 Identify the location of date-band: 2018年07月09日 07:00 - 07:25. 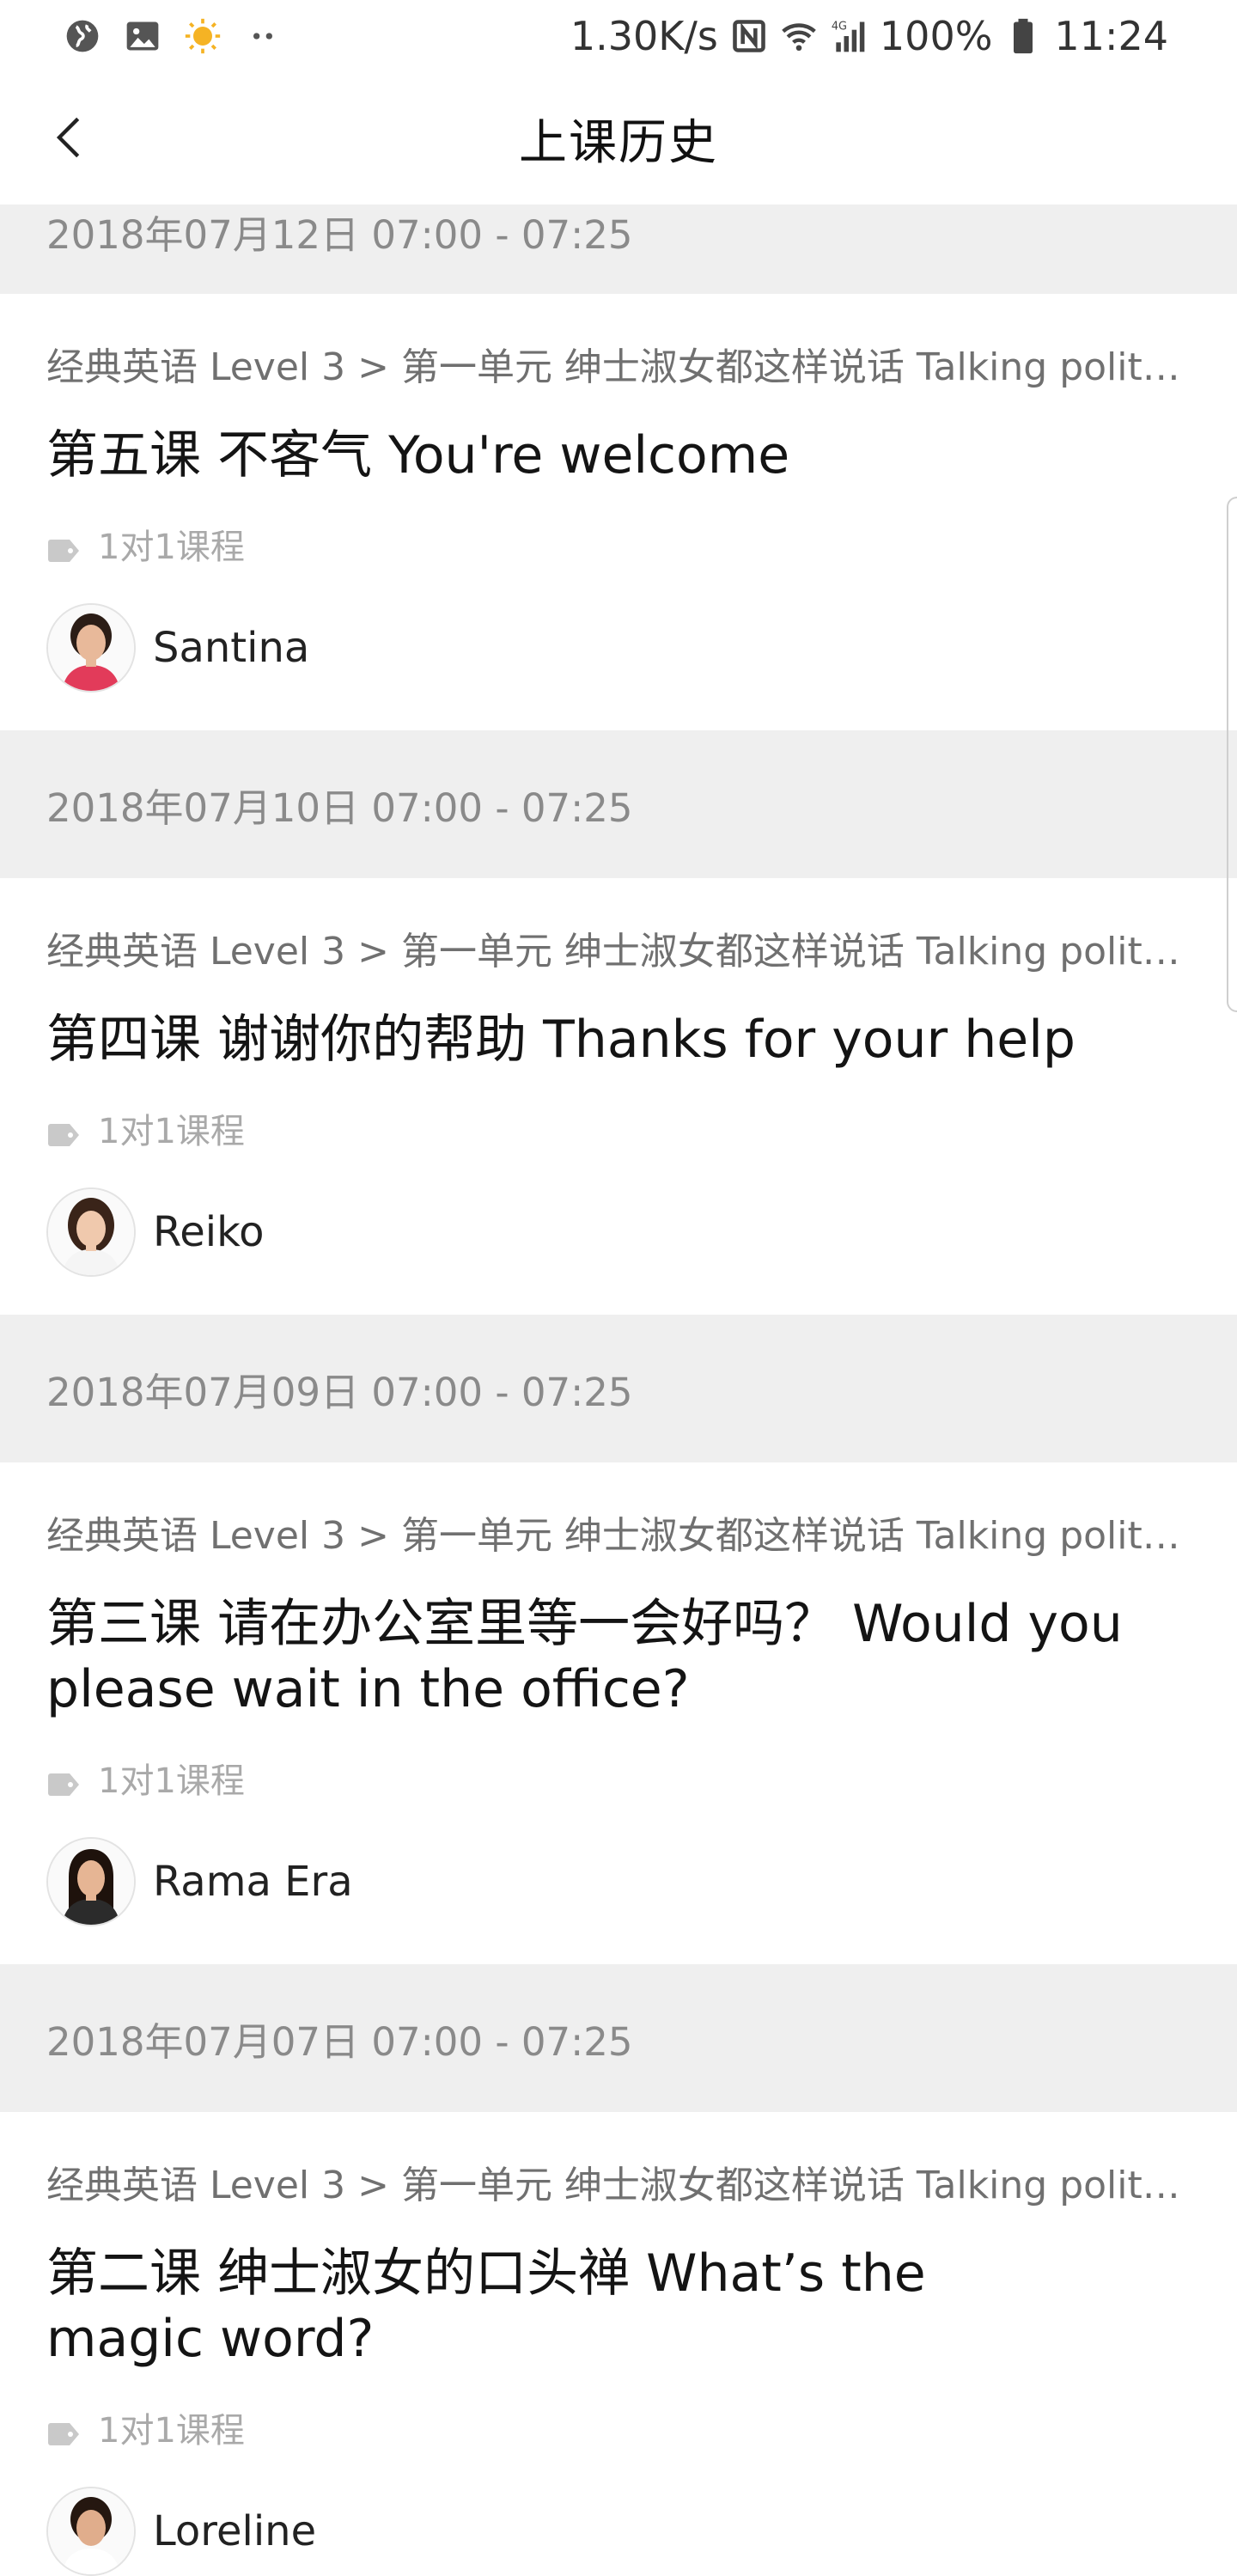
(618, 1388).